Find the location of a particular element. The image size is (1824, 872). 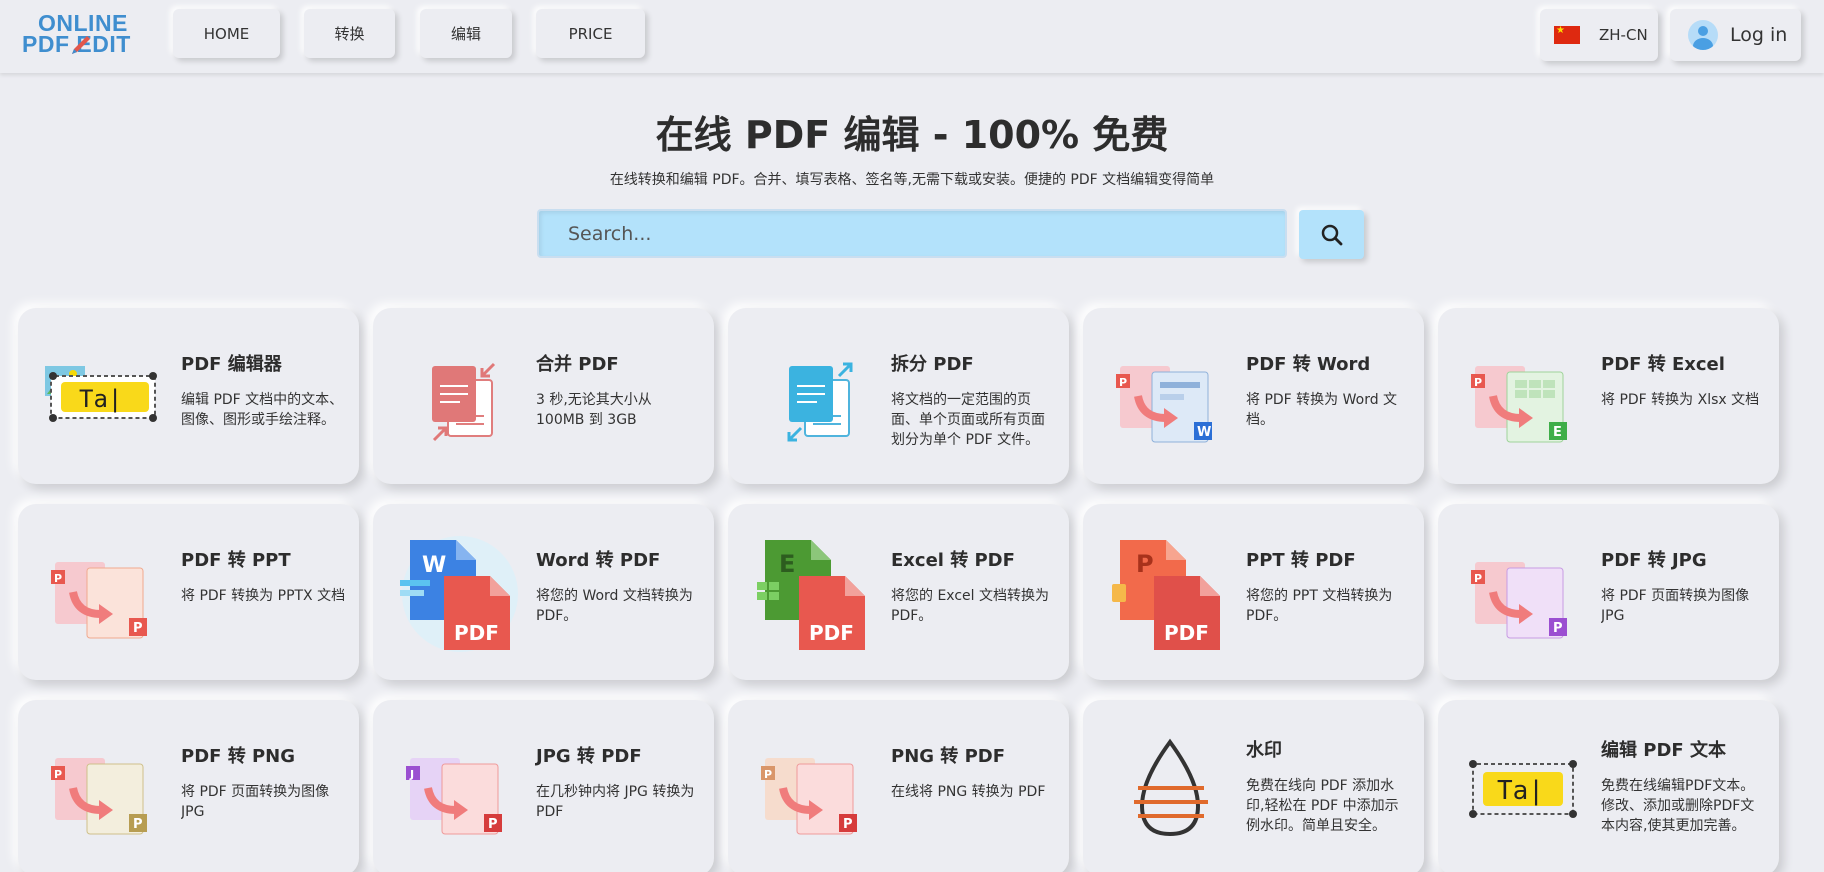

edit-pdf-text-icon: Ta| is located at coordinates (1523, 789).